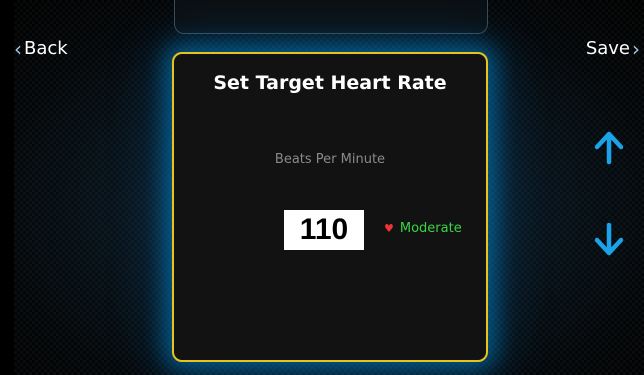  I want to click on zone-label: Moderate, so click(430, 228).